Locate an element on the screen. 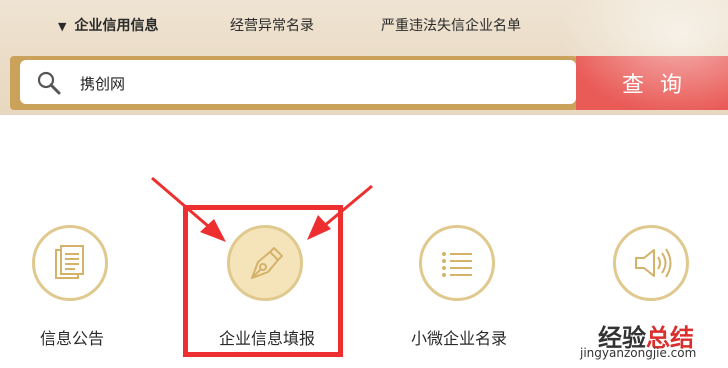  tab-credit-info: ▼ 企业信用信息 is located at coordinates (108, 25).